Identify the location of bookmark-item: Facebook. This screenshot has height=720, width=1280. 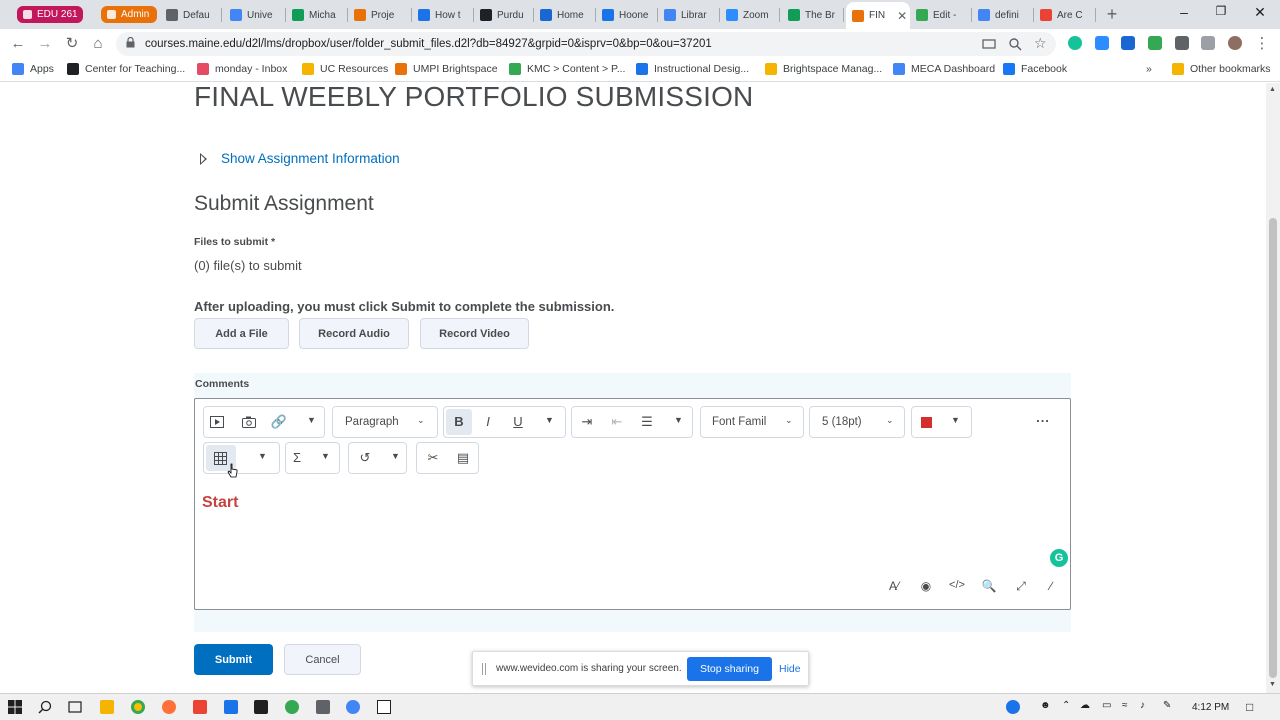
(1035, 69).